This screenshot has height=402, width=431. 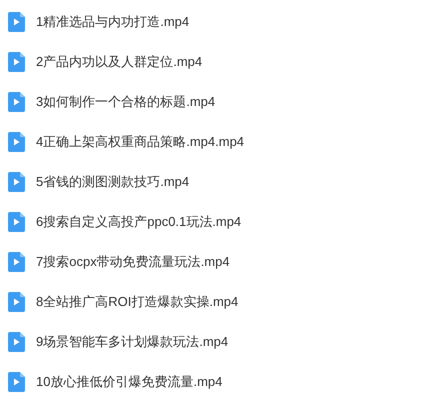 What do you see at coordinates (140, 142) in the screenshot?
I see `file-name: 4正确上架高权重商品策略.mp4.mp4` at bounding box center [140, 142].